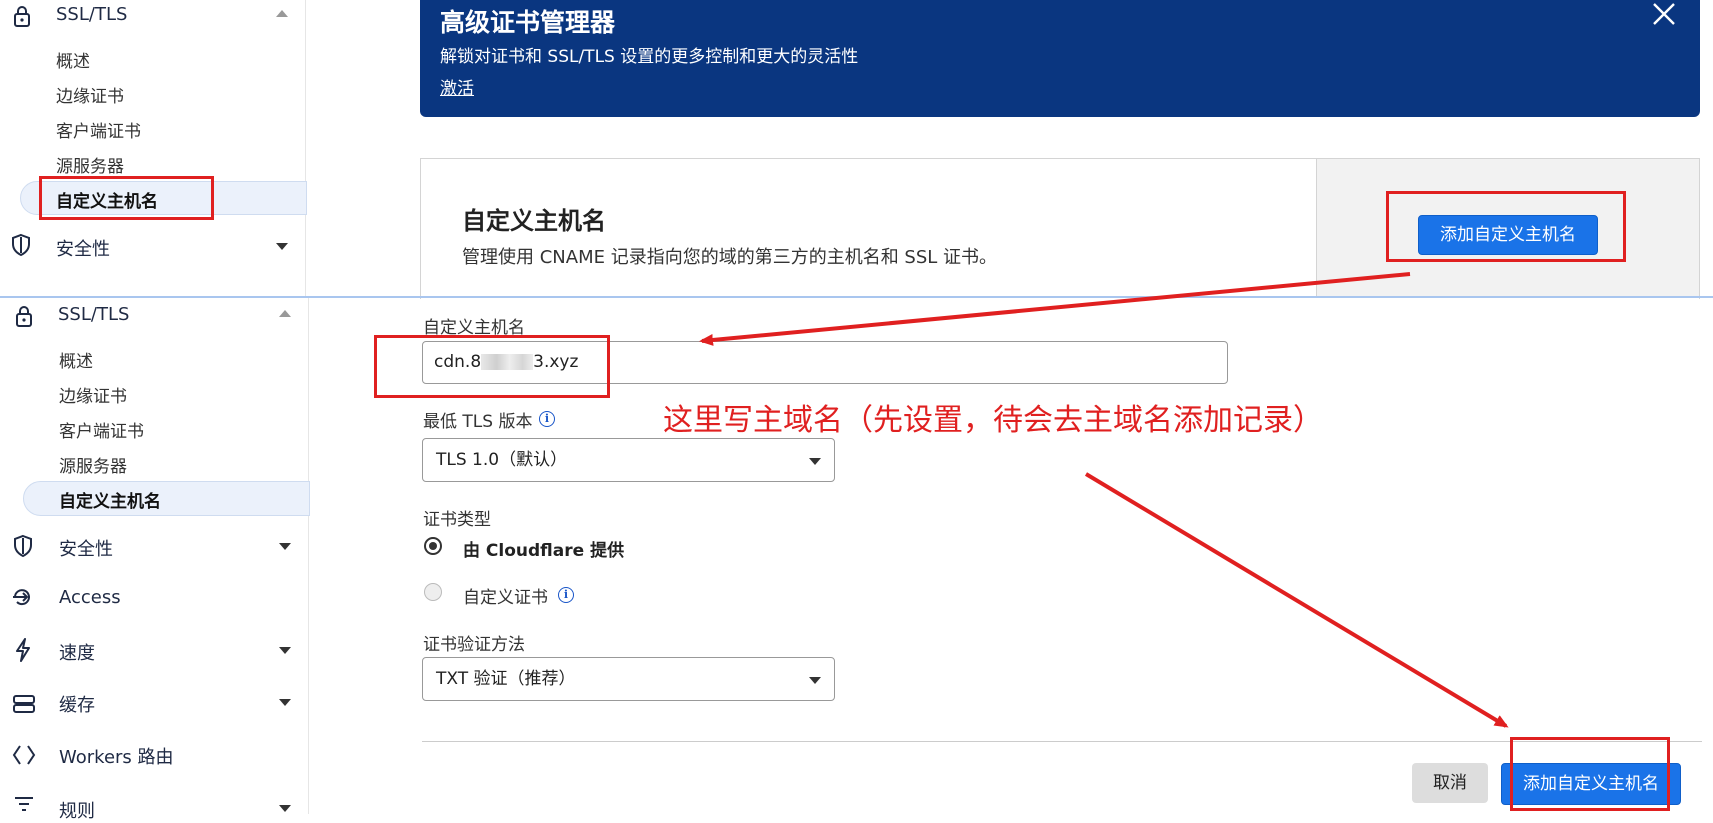 This screenshot has height=823, width=1713. I want to click on annotation-arrow-to-input, so click(1055, 309).